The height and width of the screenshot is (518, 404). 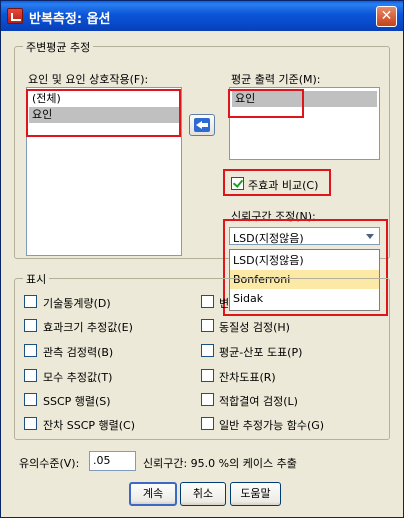 What do you see at coordinates (255, 494) in the screenshot?
I see `help-button: 도움말` at bounding box center [255, 494].